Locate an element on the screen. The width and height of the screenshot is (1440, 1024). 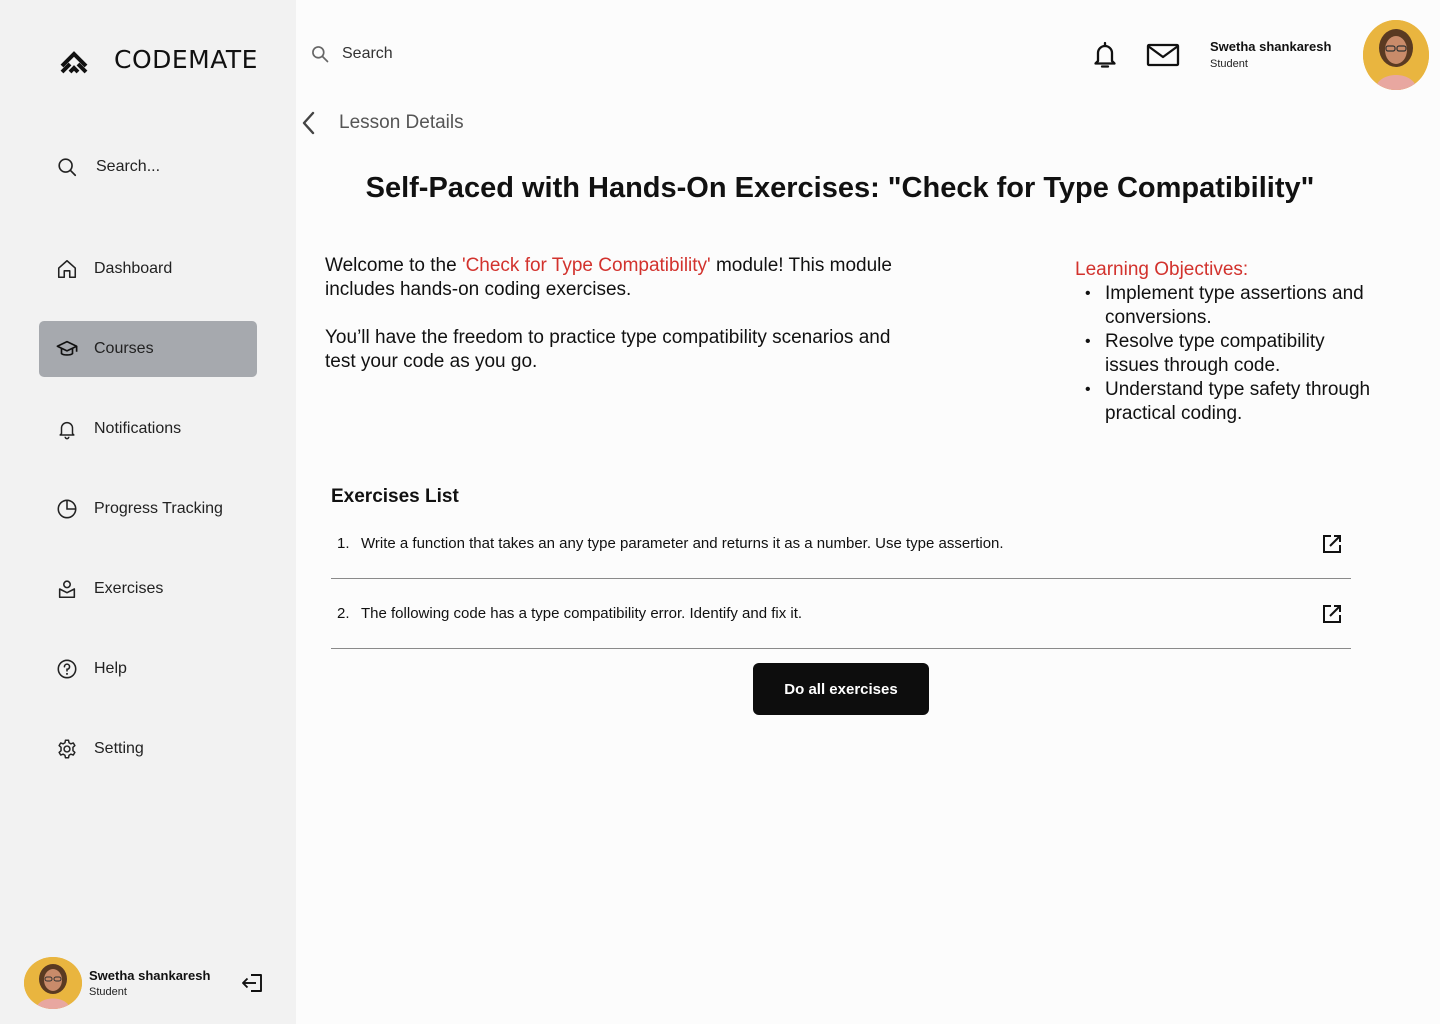
exercises-title: Exercises List is located at coordinates (395, 496).